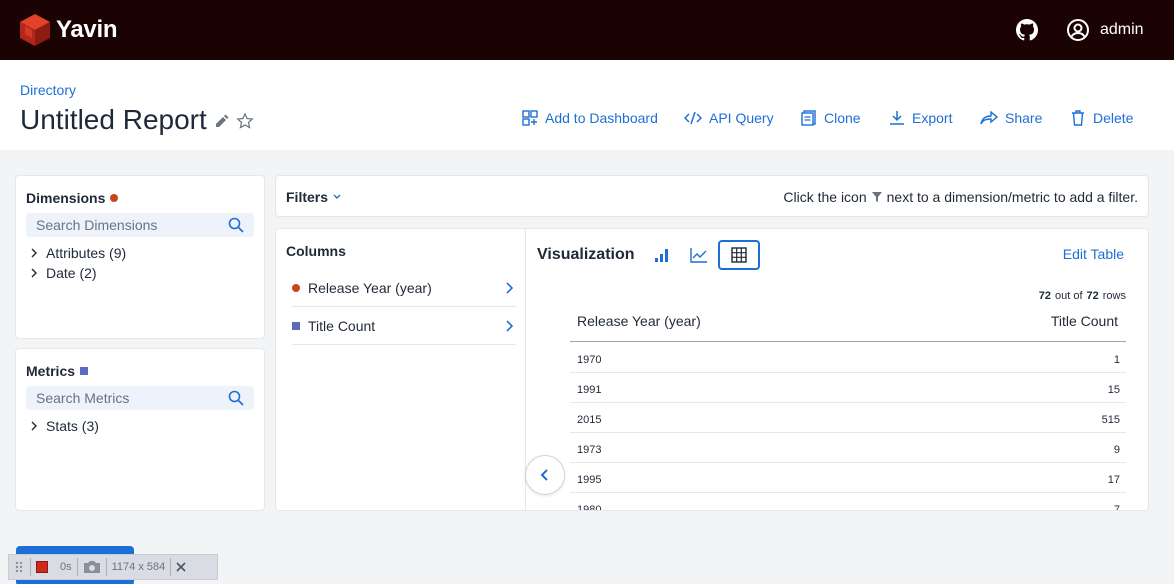 Image resolution: width=1174 pixels, height=584 pixels. Describe the element at coordinates (1068, 296) in the screenshot. I see `row-count-out-of: out of` at that location.